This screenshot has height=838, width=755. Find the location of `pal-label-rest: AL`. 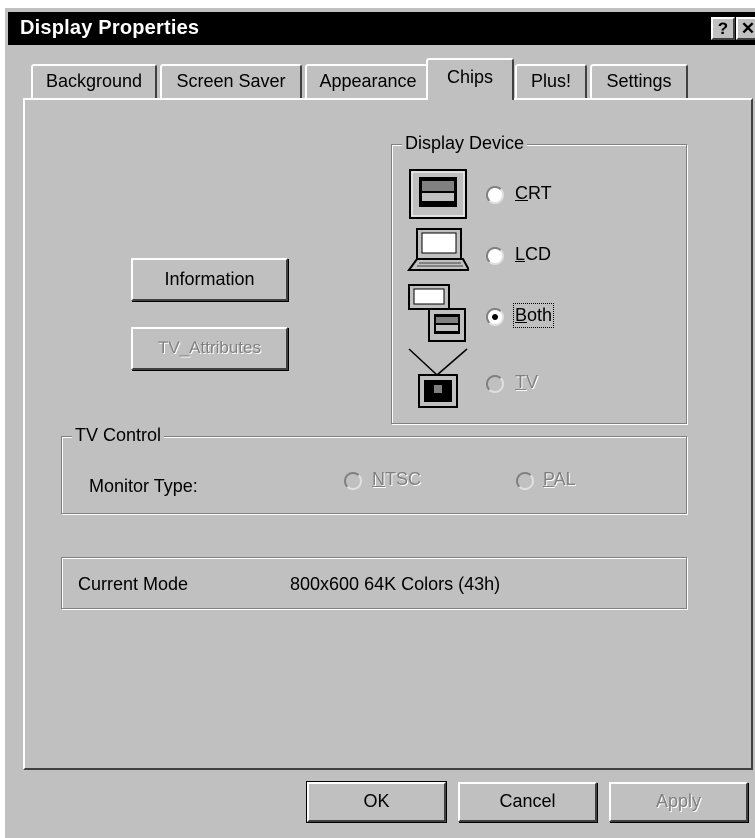

pal-label-rest: AL is located at coordinates (564, 479).